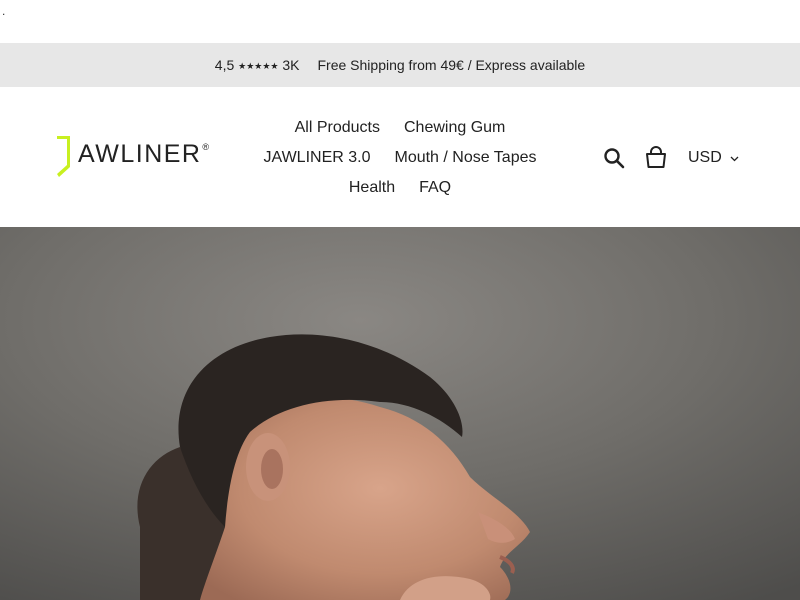 The height and width of the screenshot is (600, 800). I want to click on search-icon, so click(614, 158).